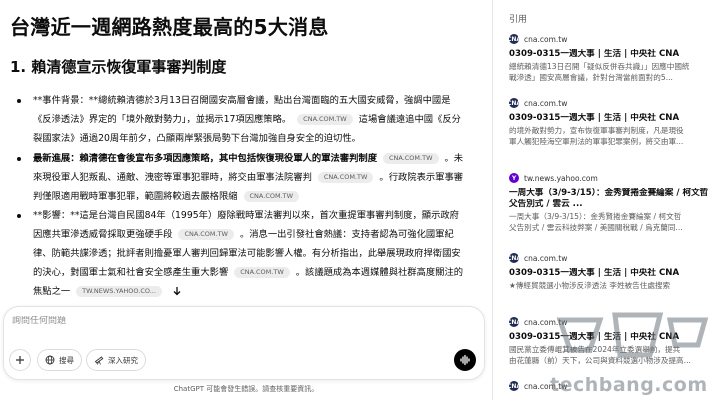 This screenshot has width=720, height=400. What do you see at coordinates (50, 360) in the screenshot?
I see `globe-icon` at bounding box center [50, 360].